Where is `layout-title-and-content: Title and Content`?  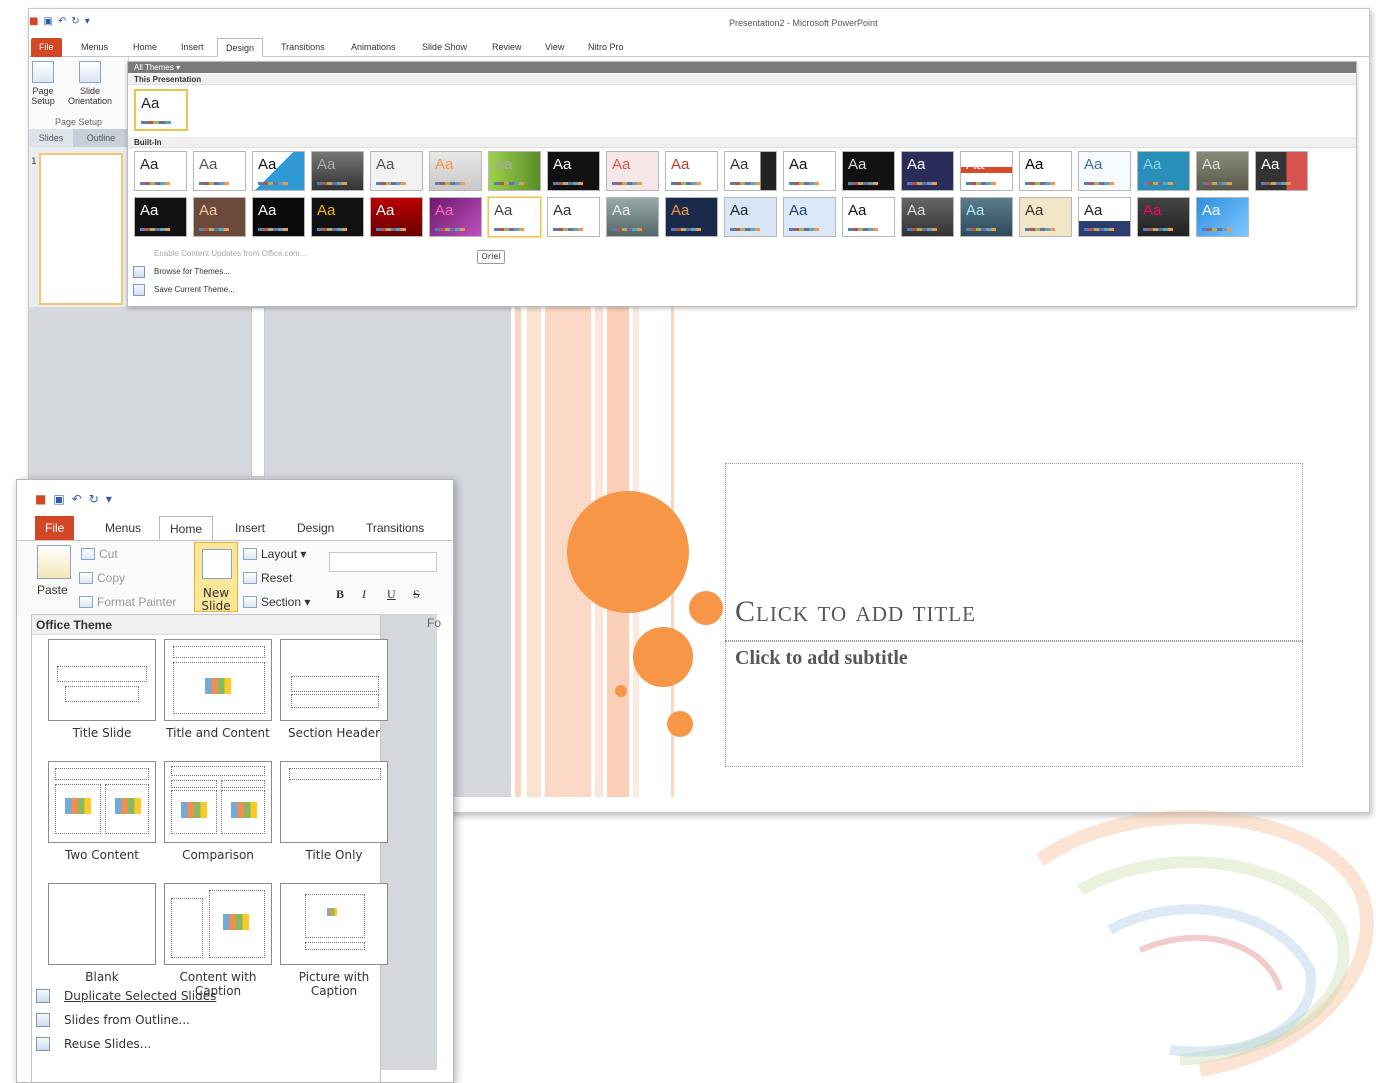 layout-title-and-content: Title and Content is located at coordinates (218, 689).